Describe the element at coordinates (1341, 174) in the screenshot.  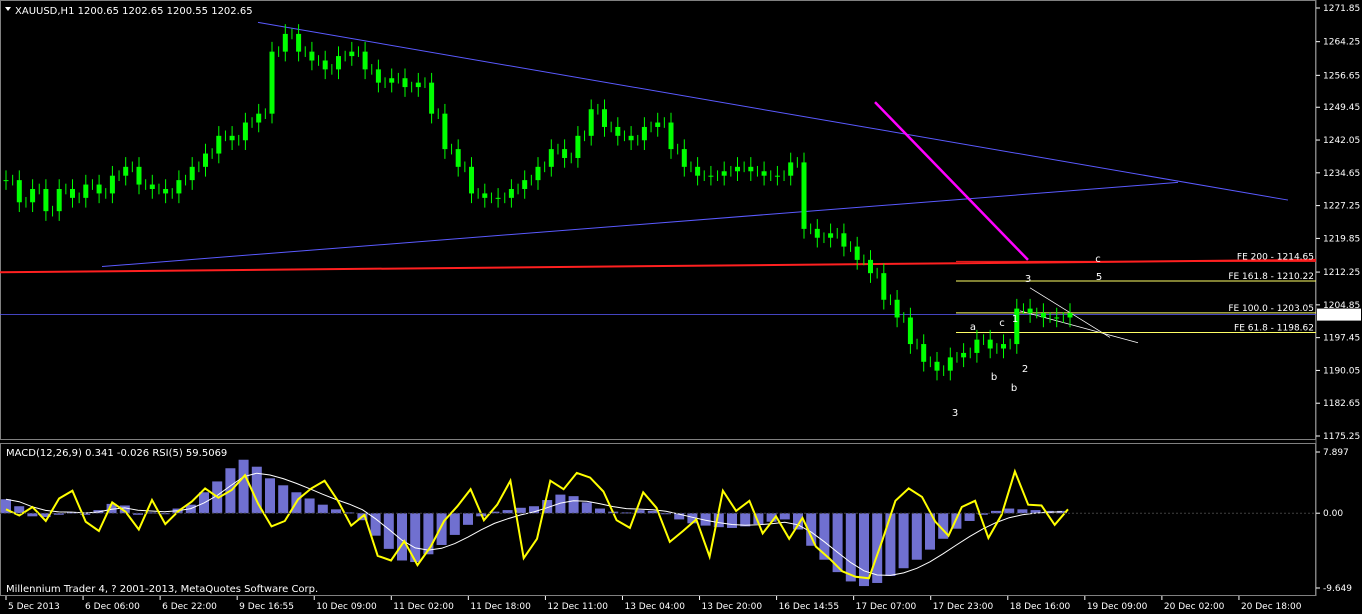
I see `price-tick-label: 1234.65` at that location.